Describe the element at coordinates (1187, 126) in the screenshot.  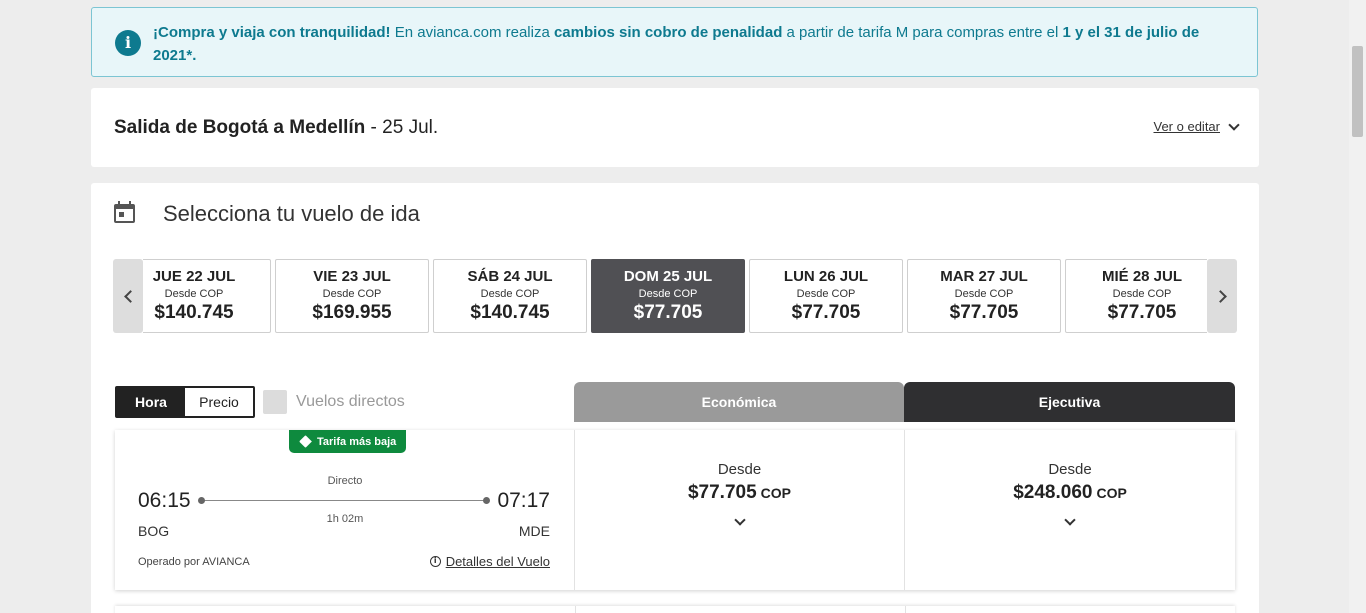
I see `edit-search-label: Ver o editar` at that location.